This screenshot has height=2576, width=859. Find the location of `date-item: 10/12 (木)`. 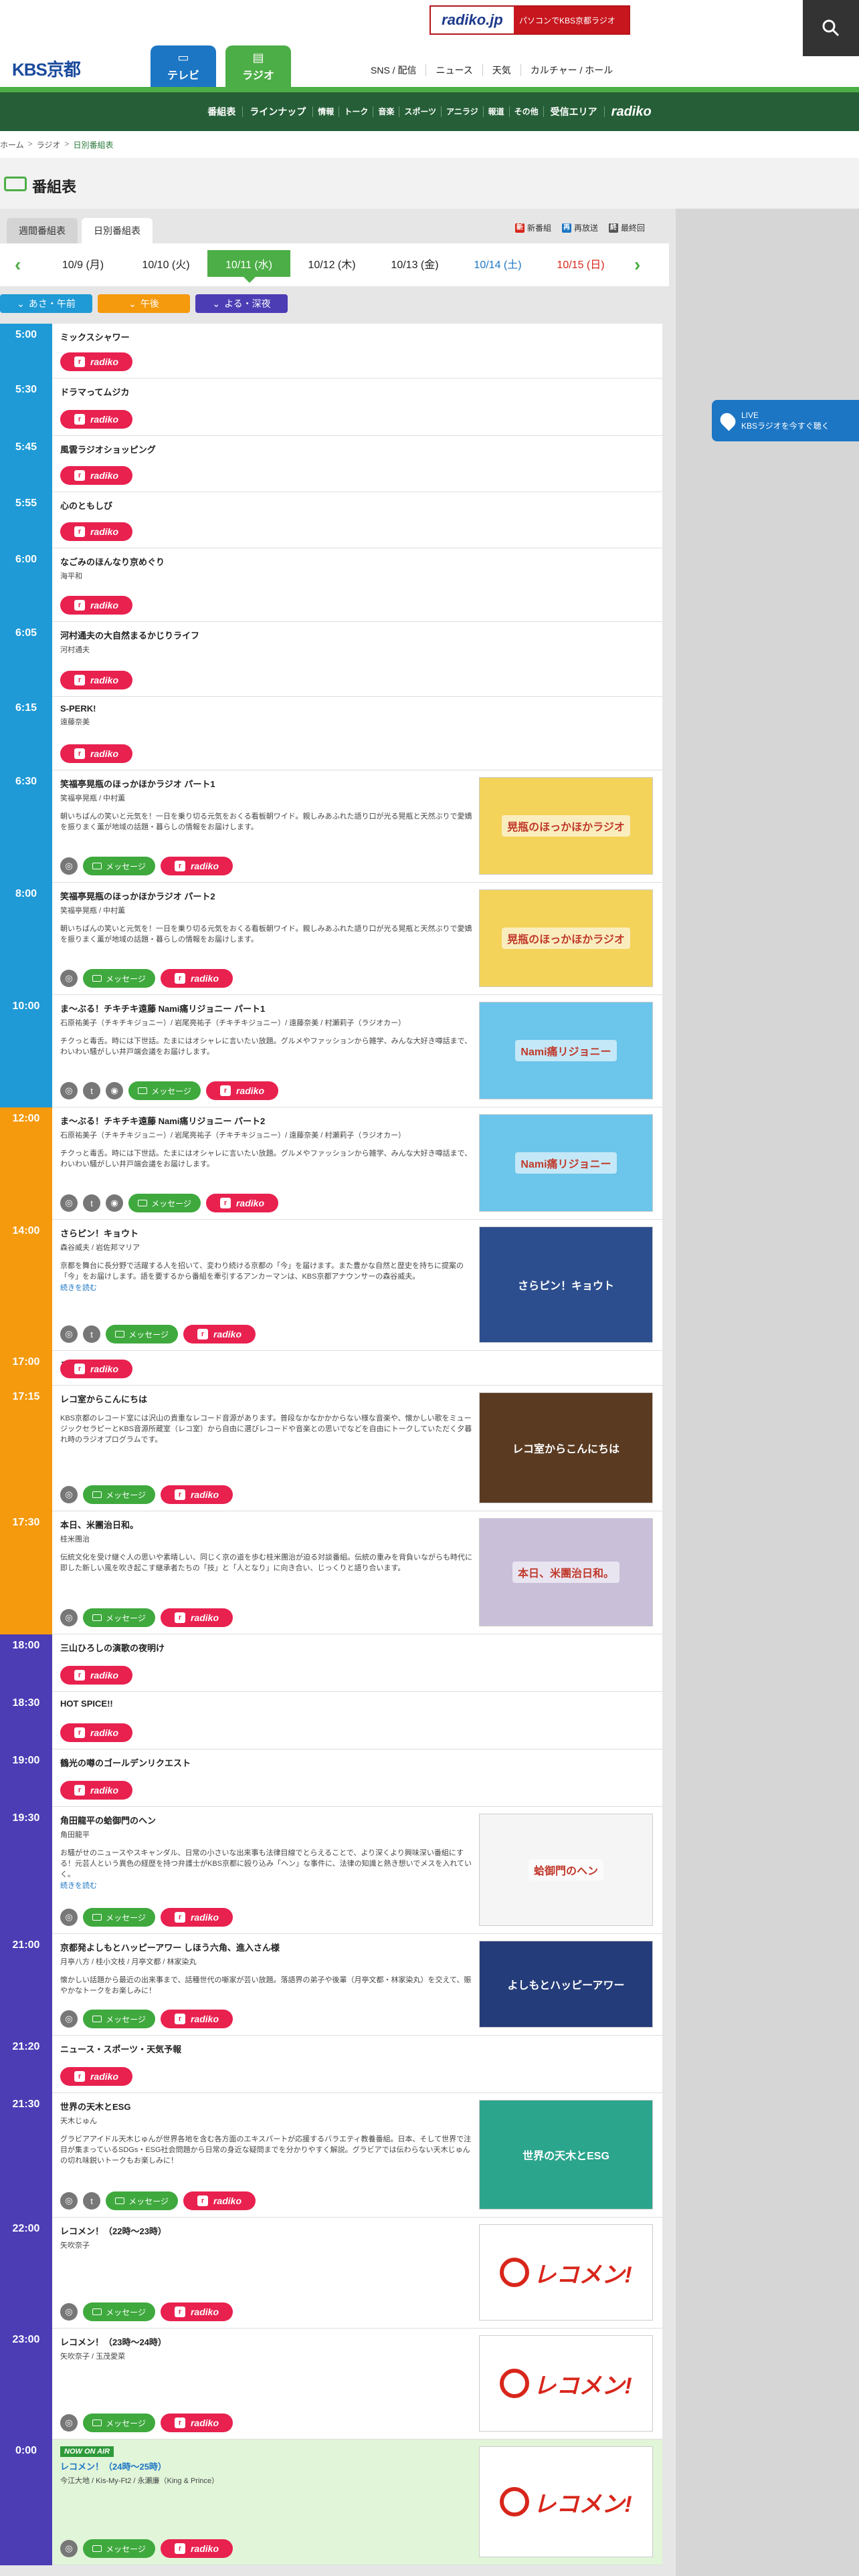

date-item: 10/12 (木) is located at coordinates (331, 263).